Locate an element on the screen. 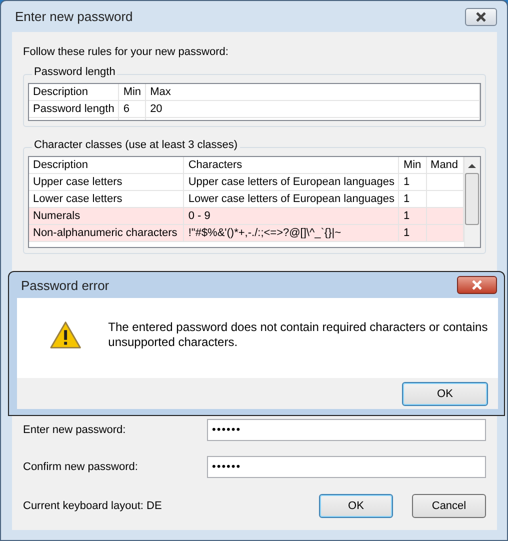 This screenshot has height=541, width=508. warning-icon is located at coordinates (65, 335).